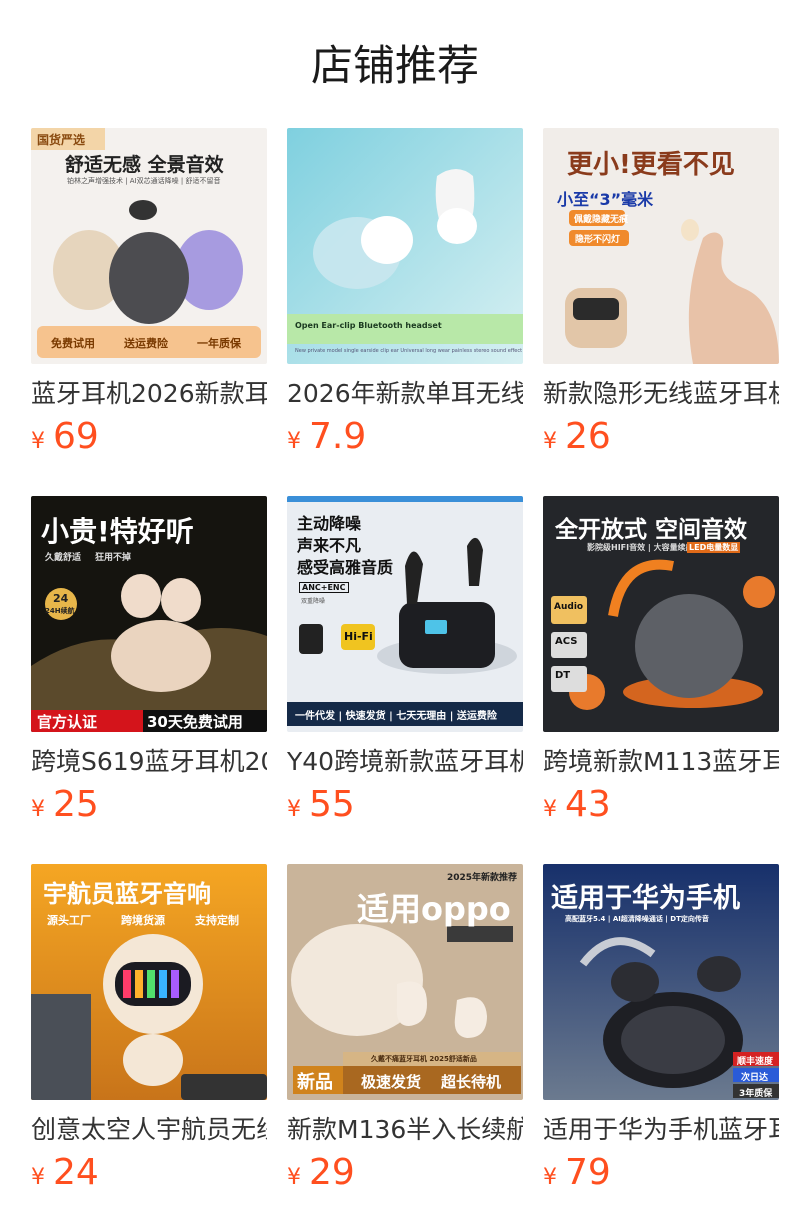 The image size is (790, 1232). I want to click on image-subline: 铂林之声增强技术 | AI双芯通话降噪 | 舒适不留音, so click(144, 181).